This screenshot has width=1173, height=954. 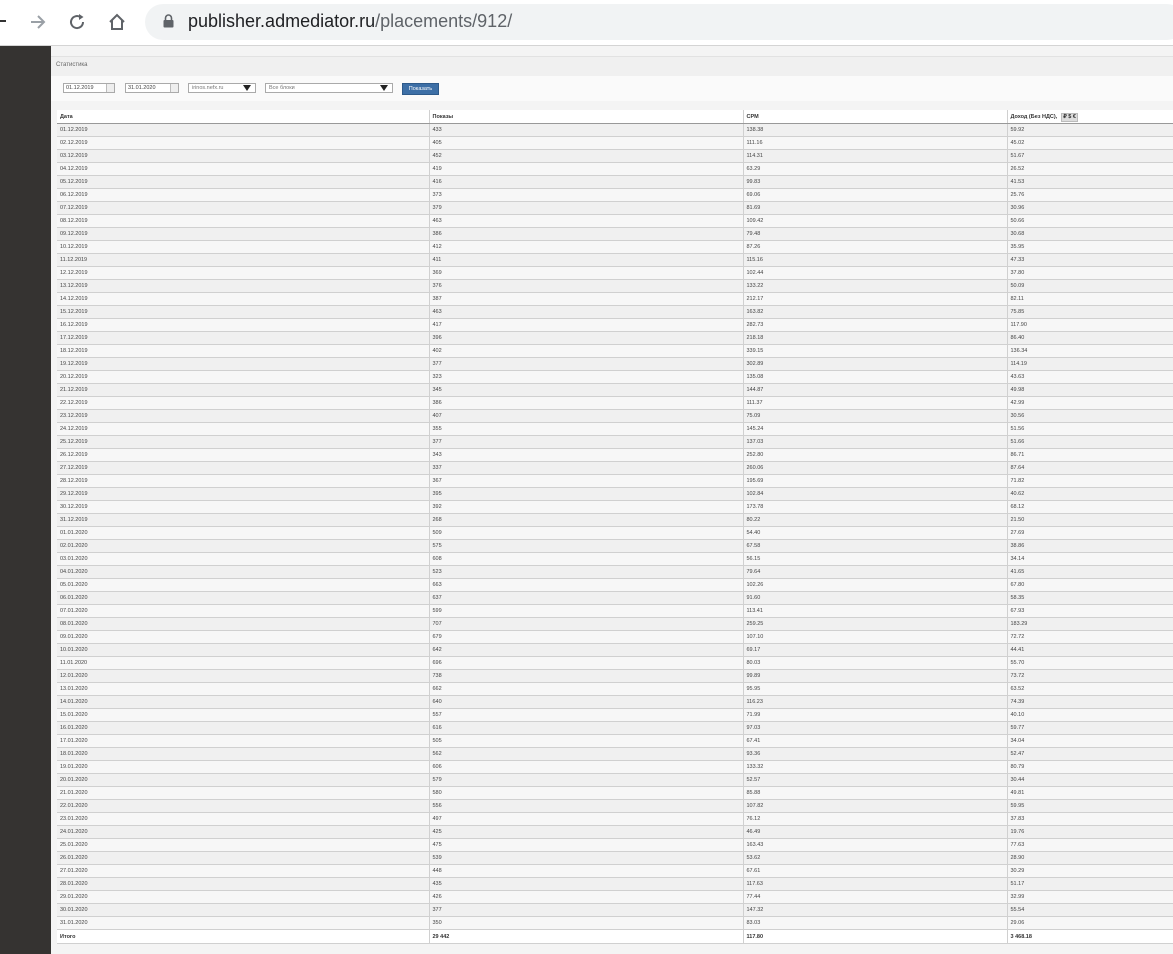 I want to click on currency-switcher: ₽ $ €, so click(x=1069, y=117).